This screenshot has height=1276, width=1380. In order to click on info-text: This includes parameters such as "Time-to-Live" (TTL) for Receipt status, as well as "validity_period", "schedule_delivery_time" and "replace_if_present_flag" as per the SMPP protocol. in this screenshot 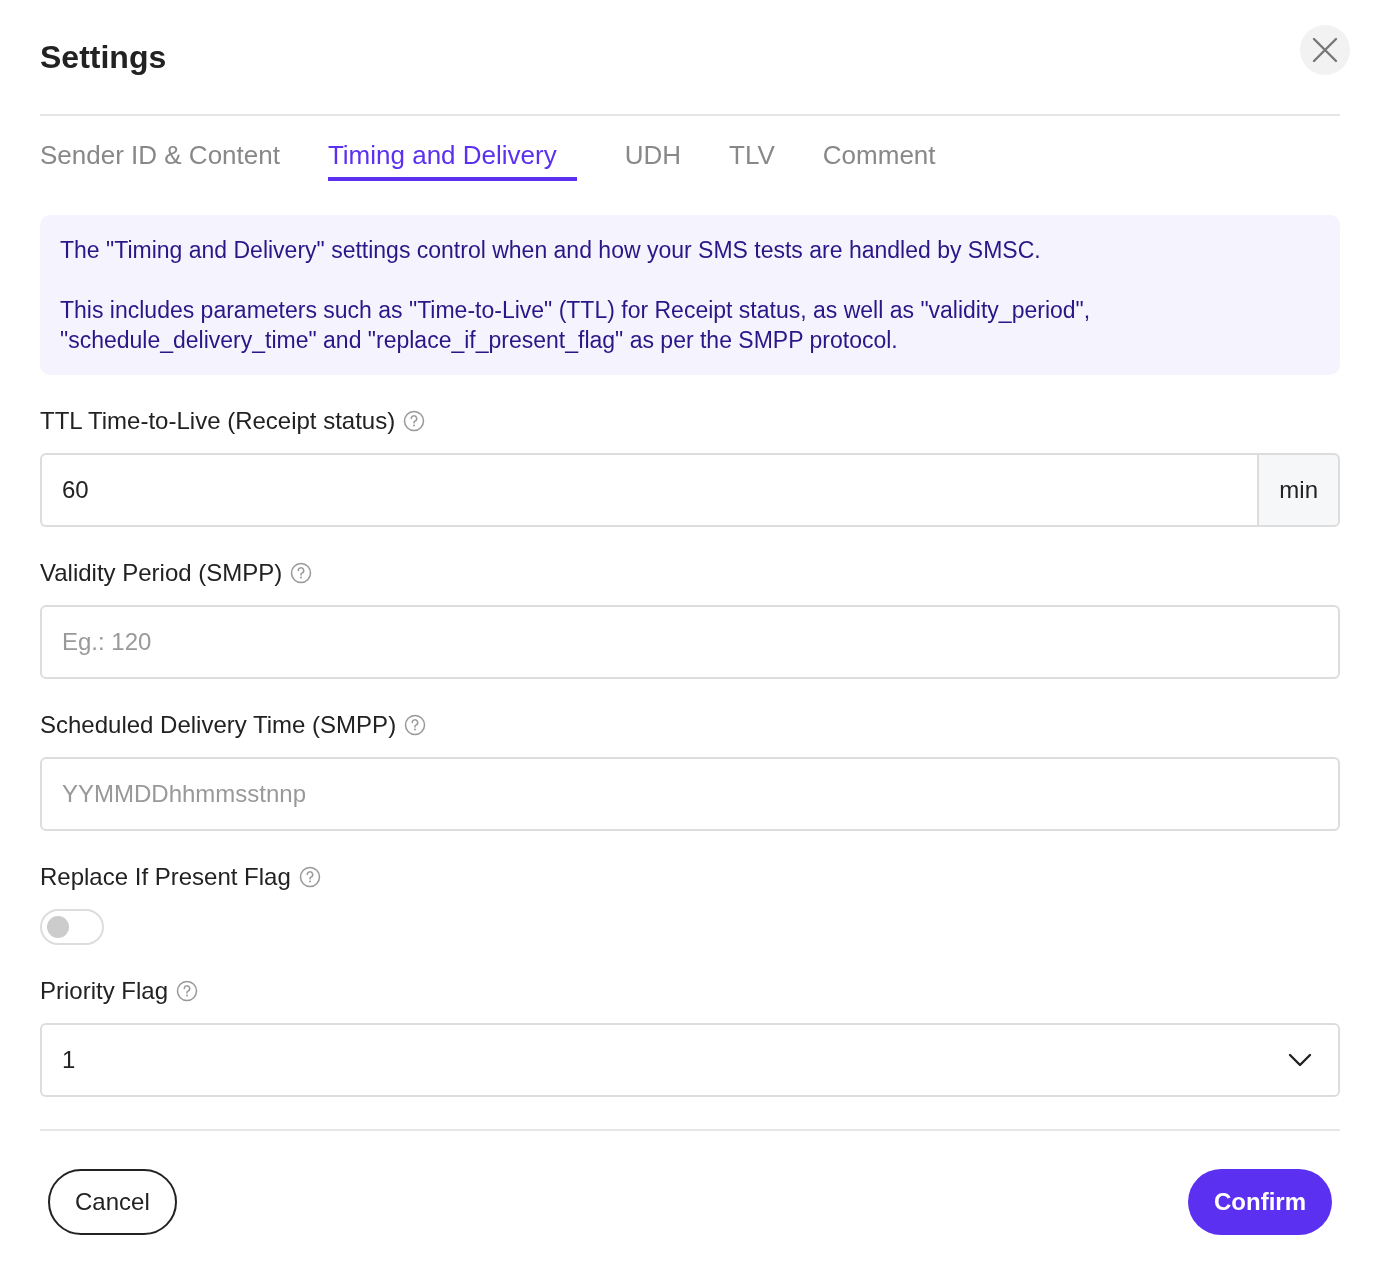, I will do `click(576, 325)`.